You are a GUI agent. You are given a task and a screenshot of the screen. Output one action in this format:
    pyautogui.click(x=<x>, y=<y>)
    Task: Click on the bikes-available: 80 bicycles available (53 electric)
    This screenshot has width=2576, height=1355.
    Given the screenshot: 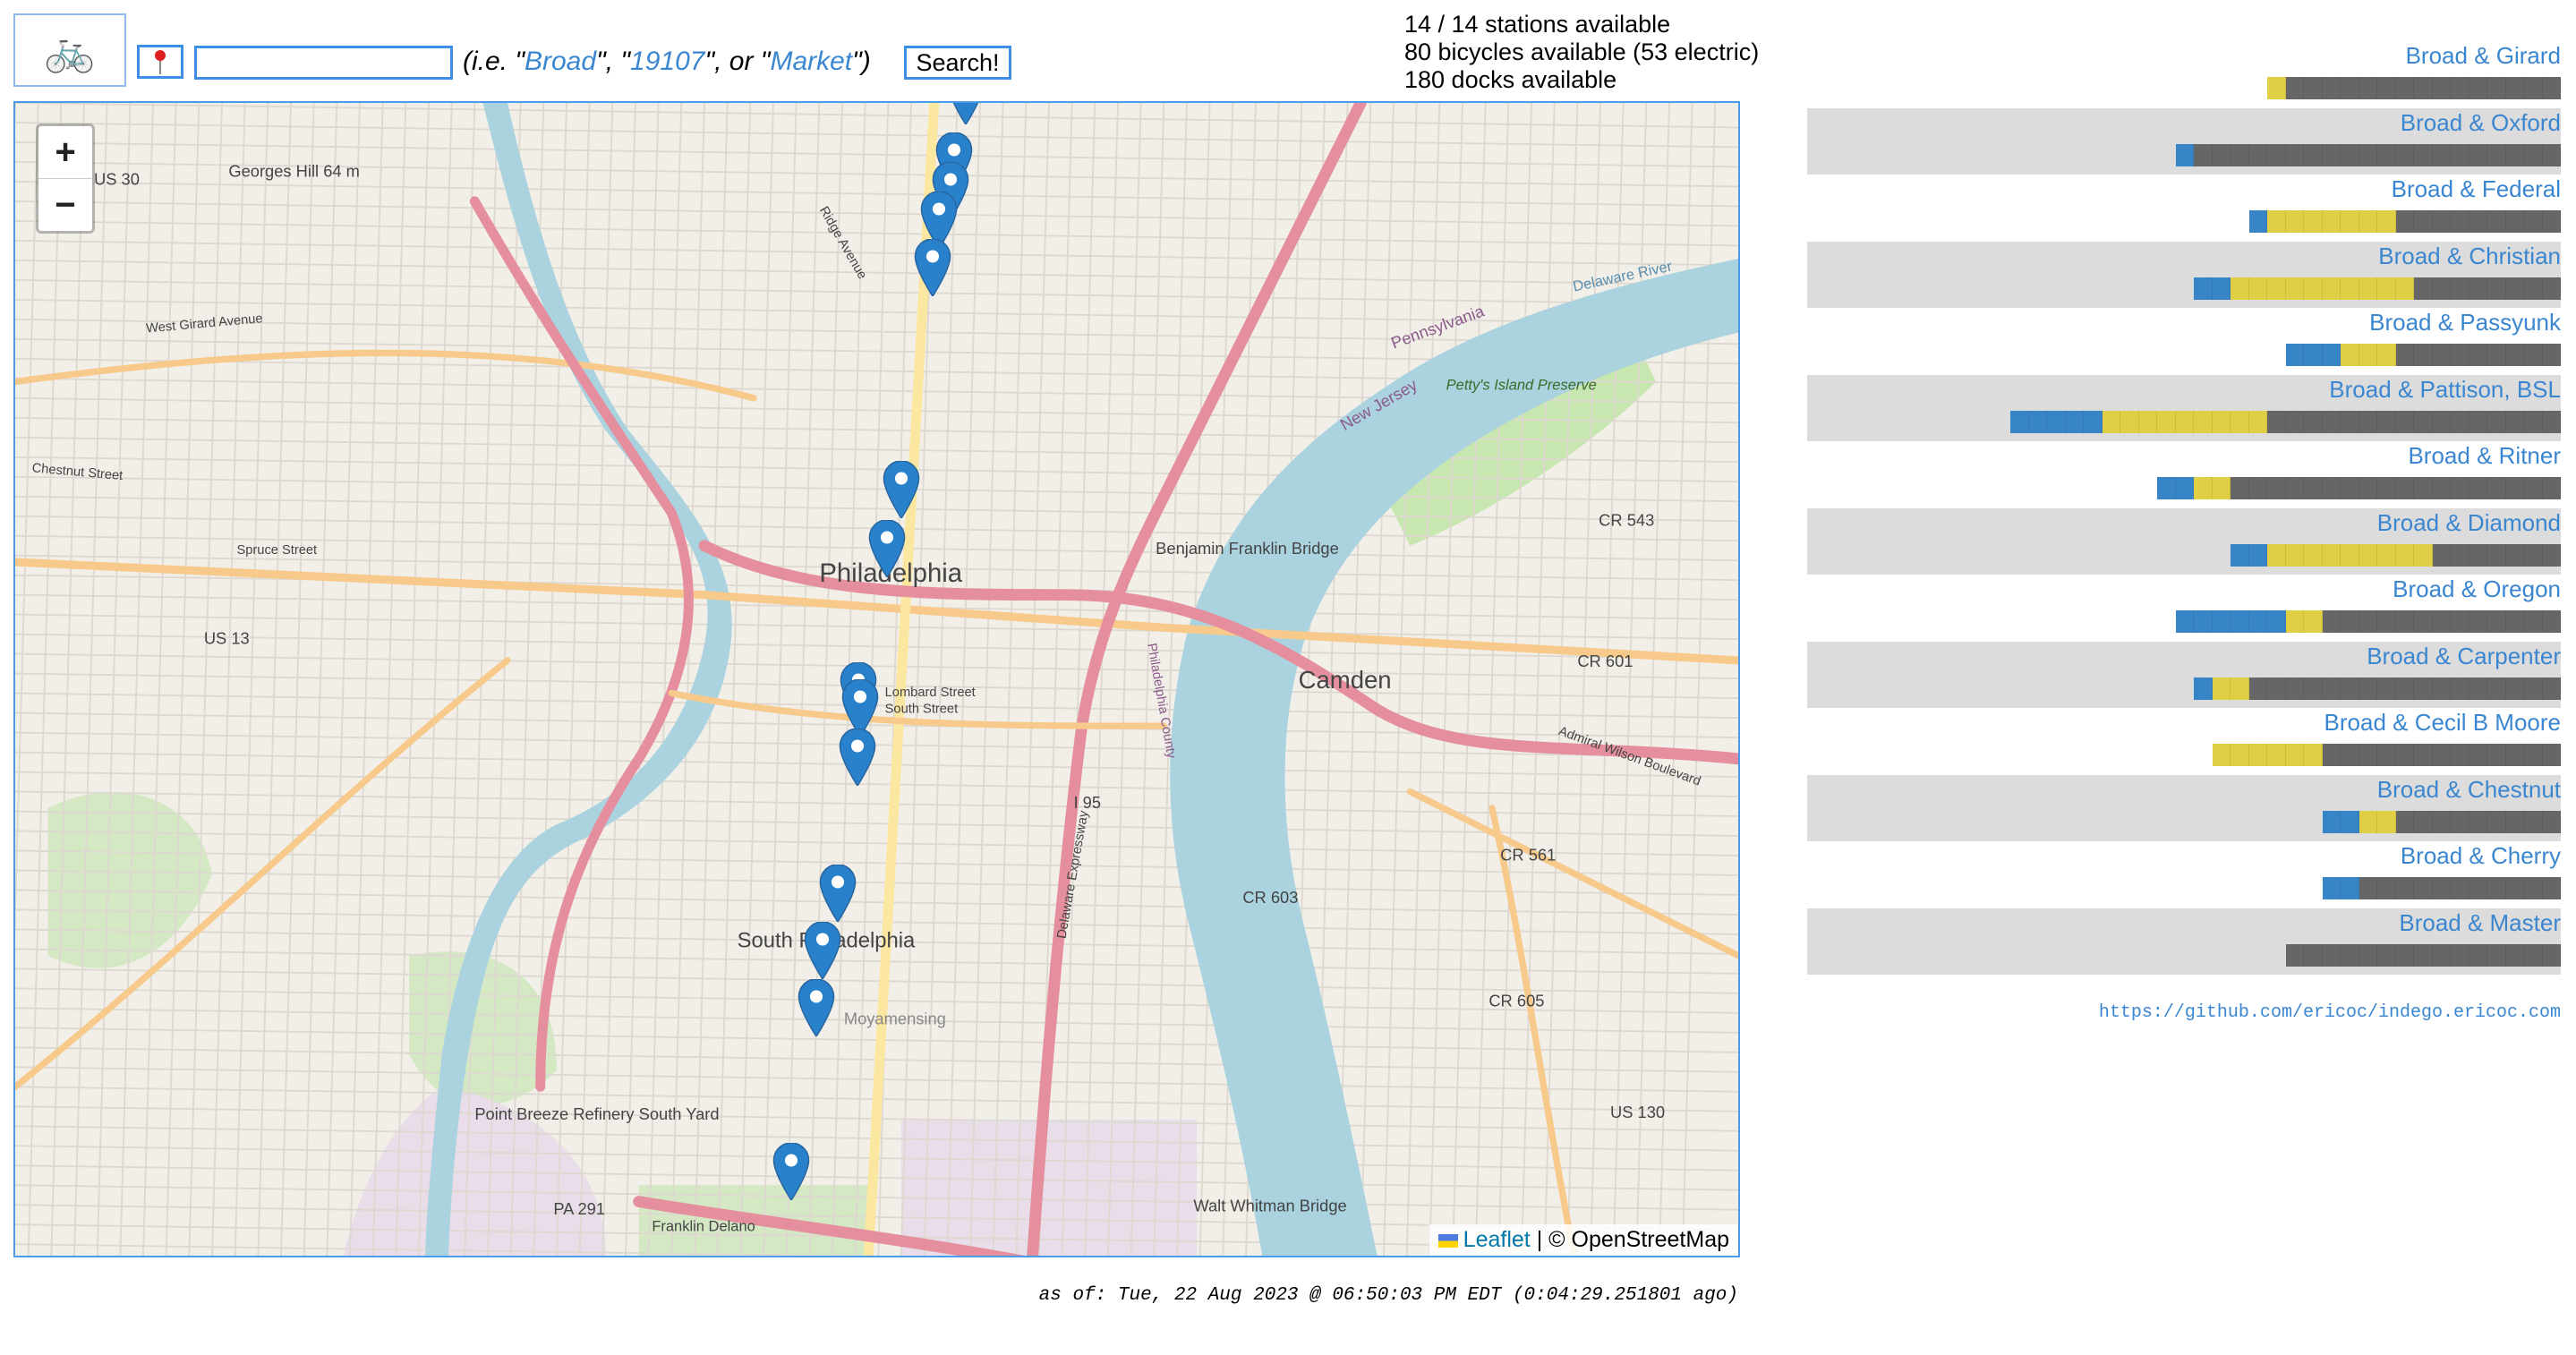 What is the action you would take?
    pyautogui.click(x=1582, y=51)
    